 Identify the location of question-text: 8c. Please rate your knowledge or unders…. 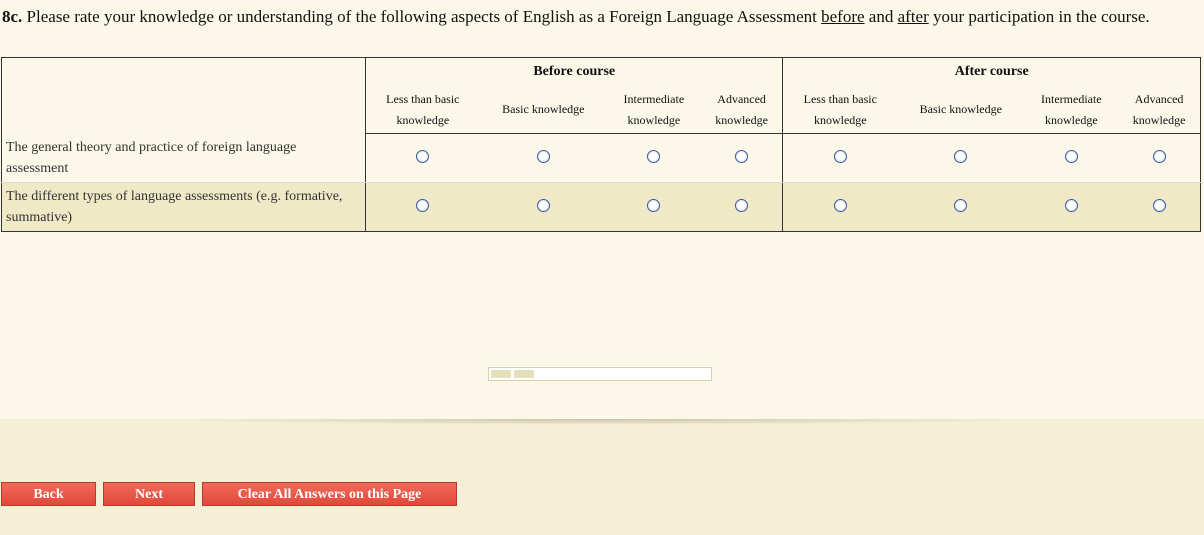
(592, 16).